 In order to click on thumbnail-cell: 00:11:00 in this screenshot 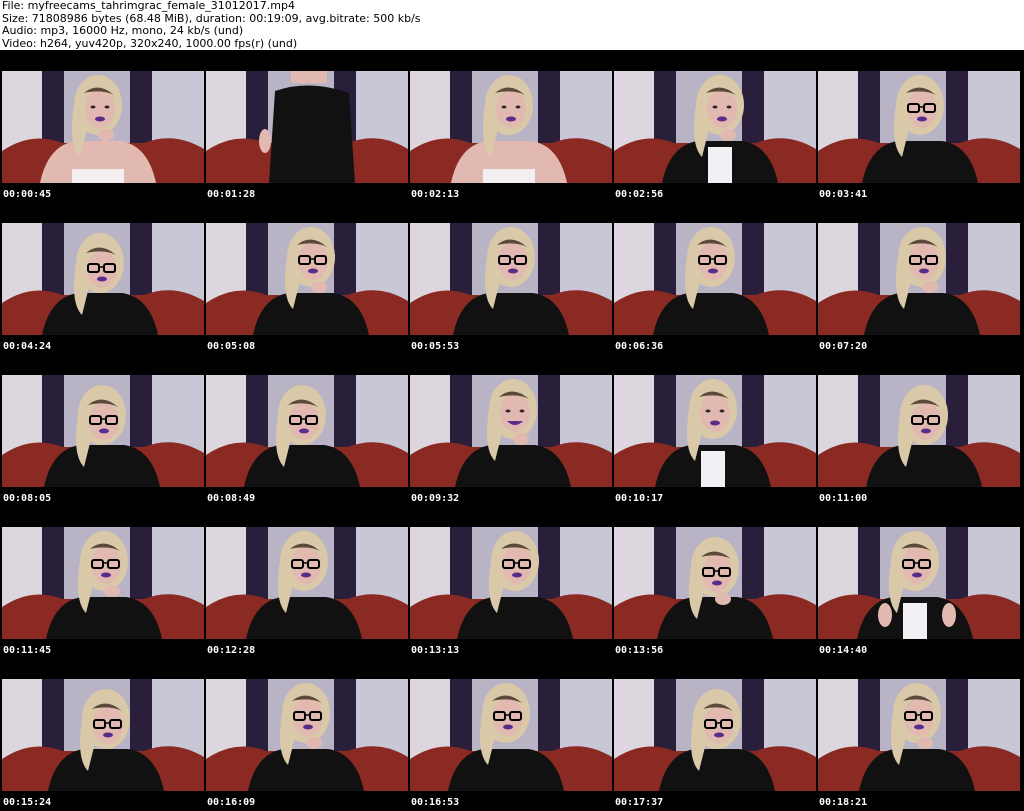, I will do `click(918, 430)`.